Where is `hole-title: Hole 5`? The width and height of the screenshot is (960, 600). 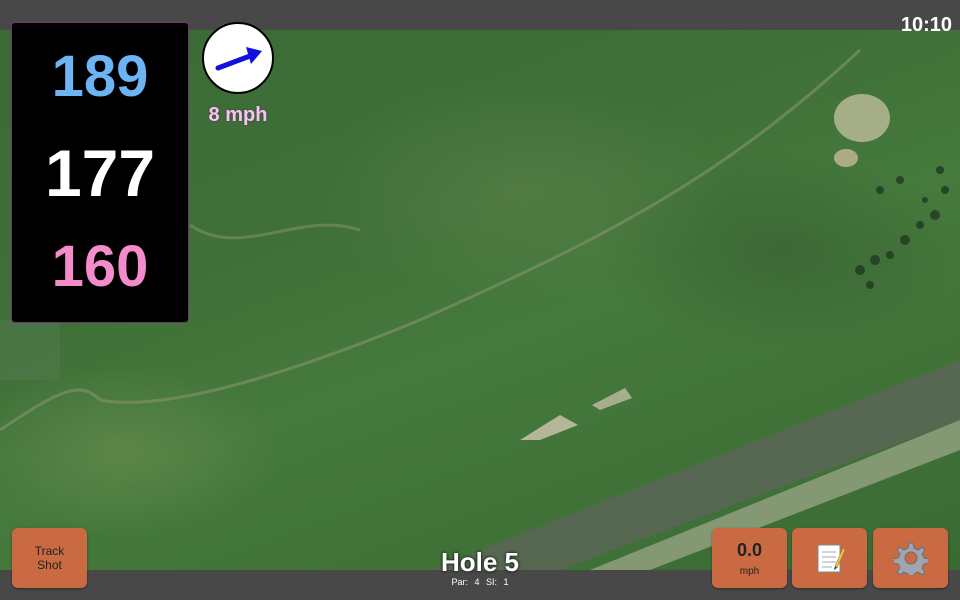
hole-title: Hole 5 is located at coordinates (480, 562).